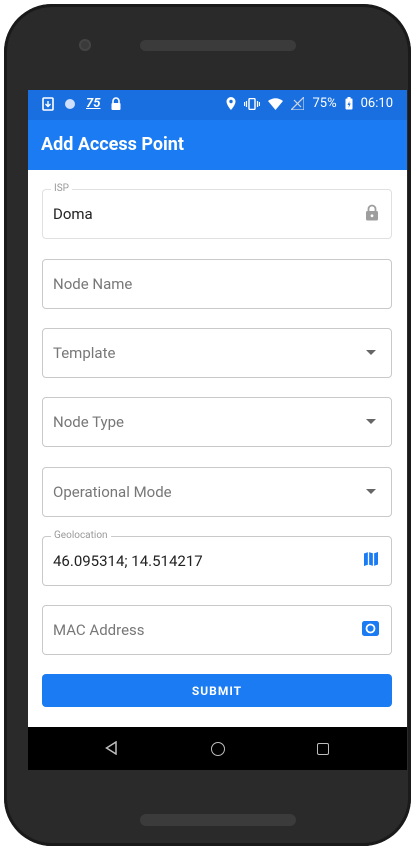  What do you see at coordinates (73, 214) in the screenshot?
I see `isp-value: Doma` at bounding box center [73, 214].